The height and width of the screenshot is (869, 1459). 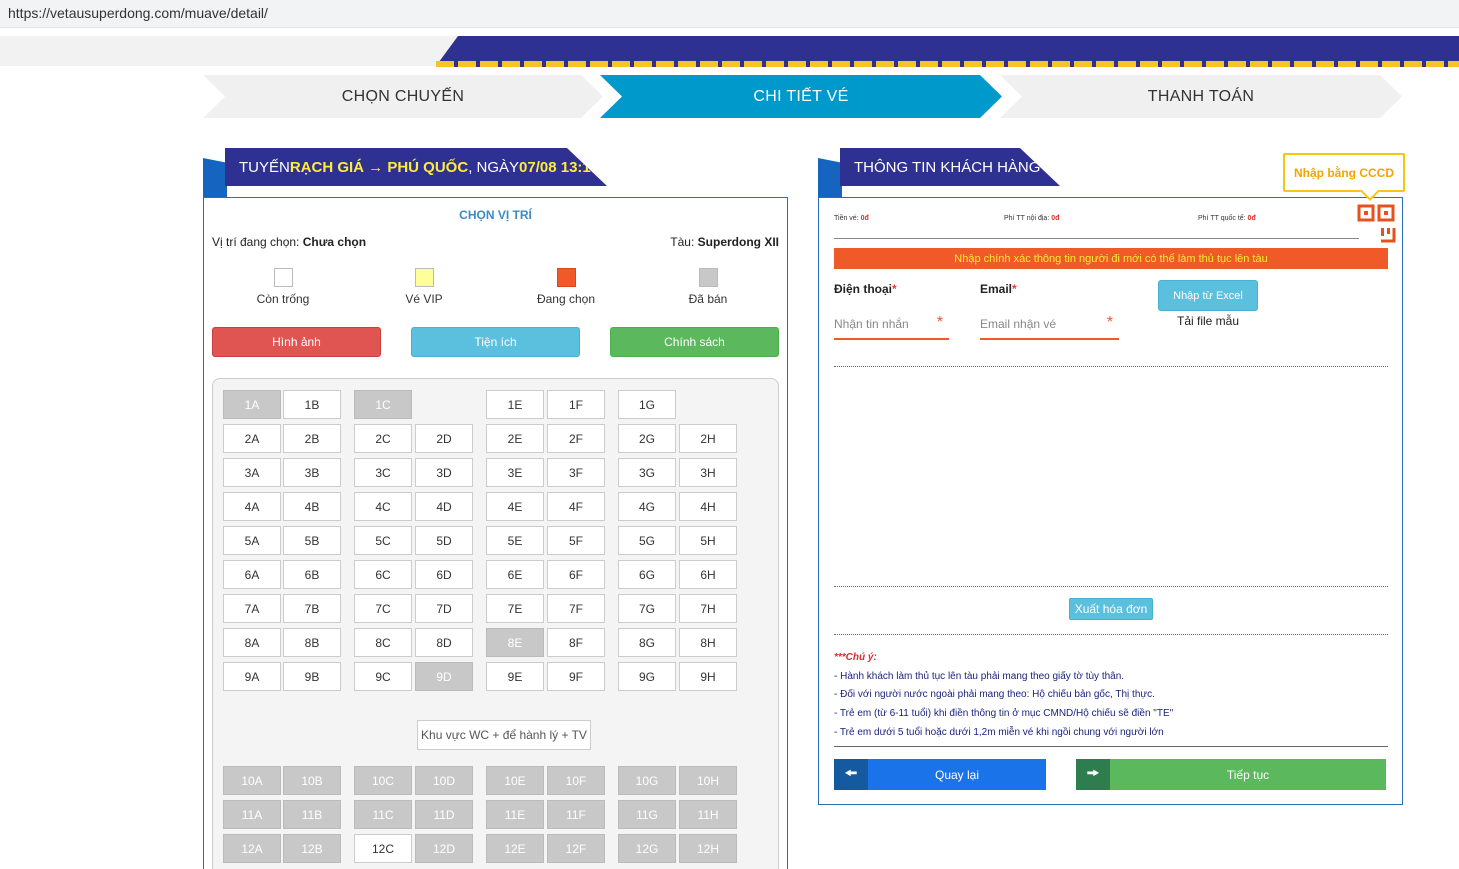 What do you see at coordinates (1377, 224) in the screenshot?
I see `qr-scan-icon` at bounding box center [1377, 224].